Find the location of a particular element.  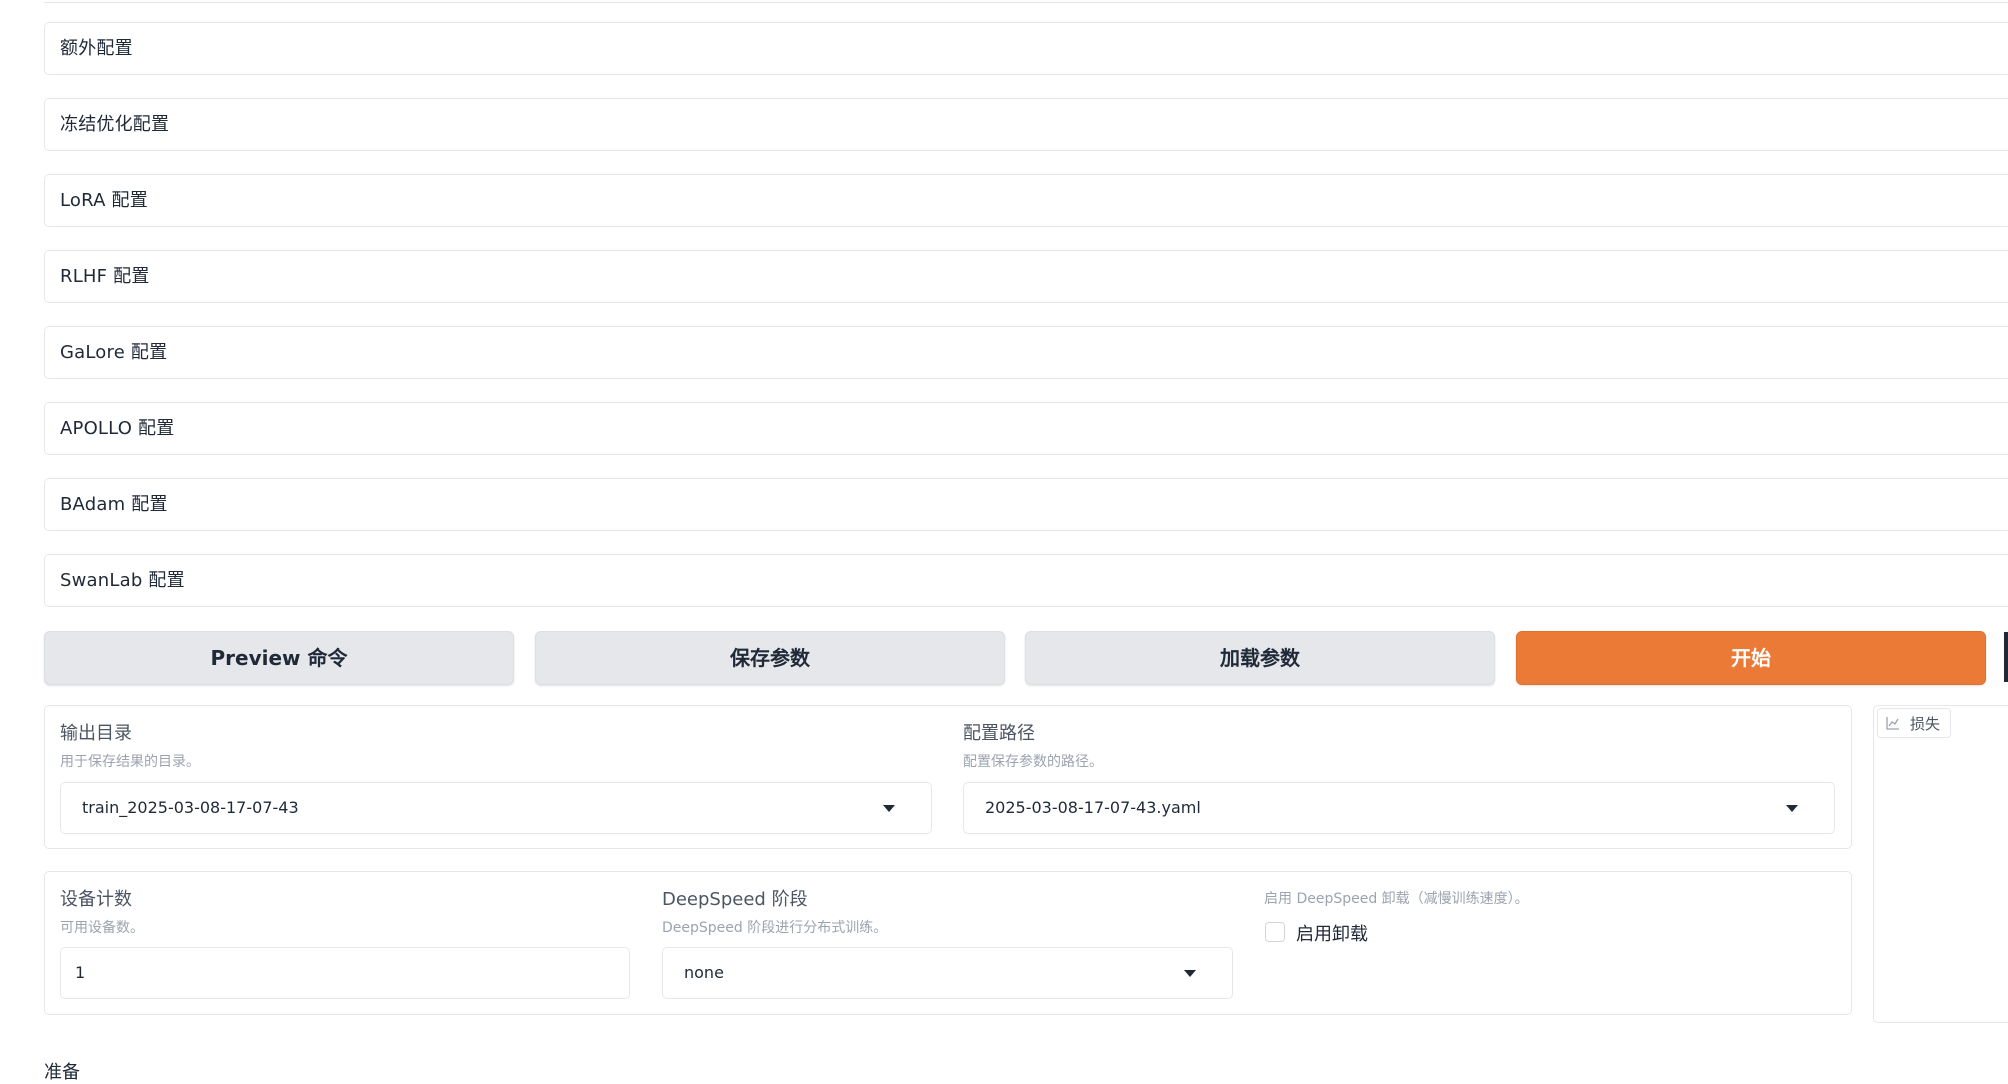

preview-command-button: Preview 命令 is located at coordinates (279, 658).